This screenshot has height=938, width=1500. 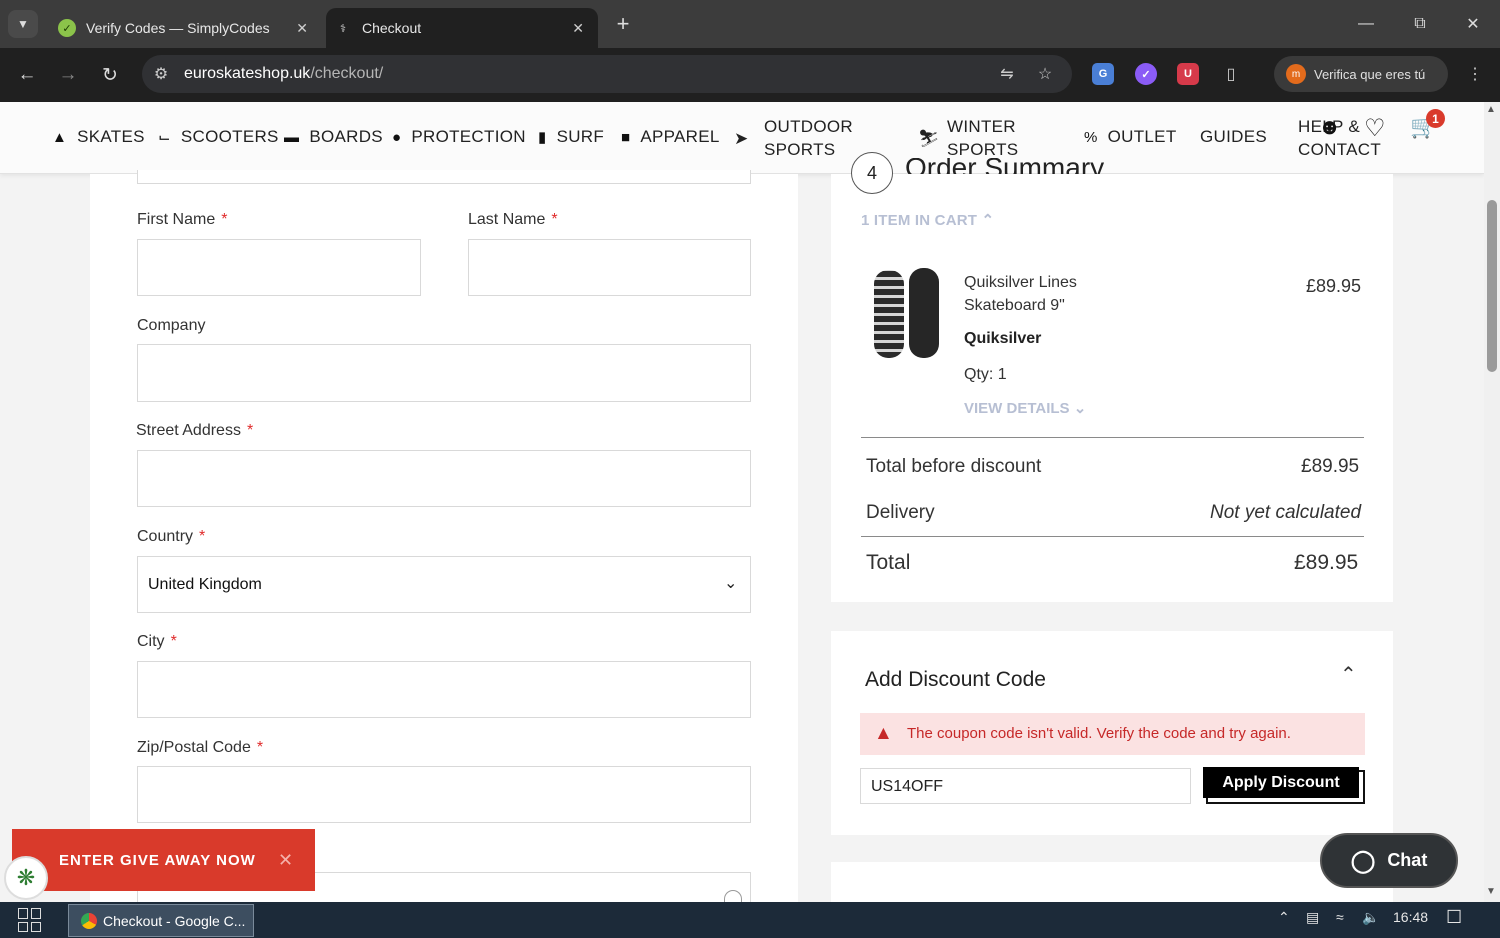 I want to click on nav-label: GUIDES, so click(x=1233, y=136).